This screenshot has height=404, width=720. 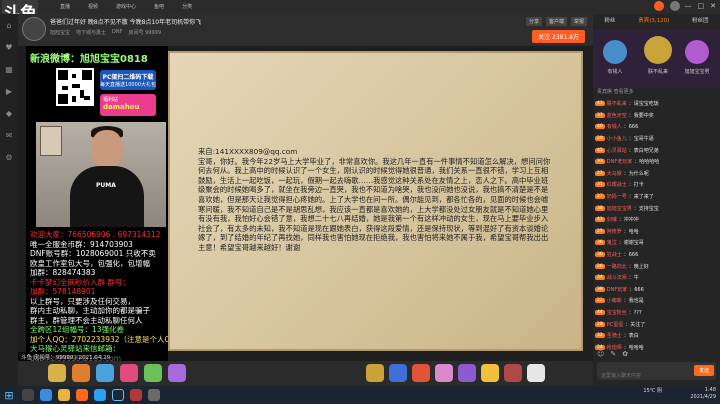 What do you see at coordinates (703, 394) in the screenshot?
I see `system-clock: 1:48 2021/4/29` at bounding box center [703, 394].